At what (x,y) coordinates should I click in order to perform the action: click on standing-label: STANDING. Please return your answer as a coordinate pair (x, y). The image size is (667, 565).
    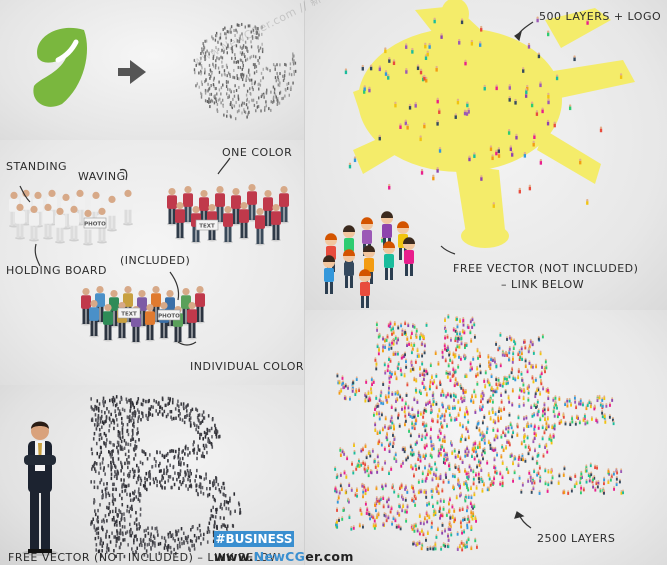
    Looking at the image, I should click on (37, 166).